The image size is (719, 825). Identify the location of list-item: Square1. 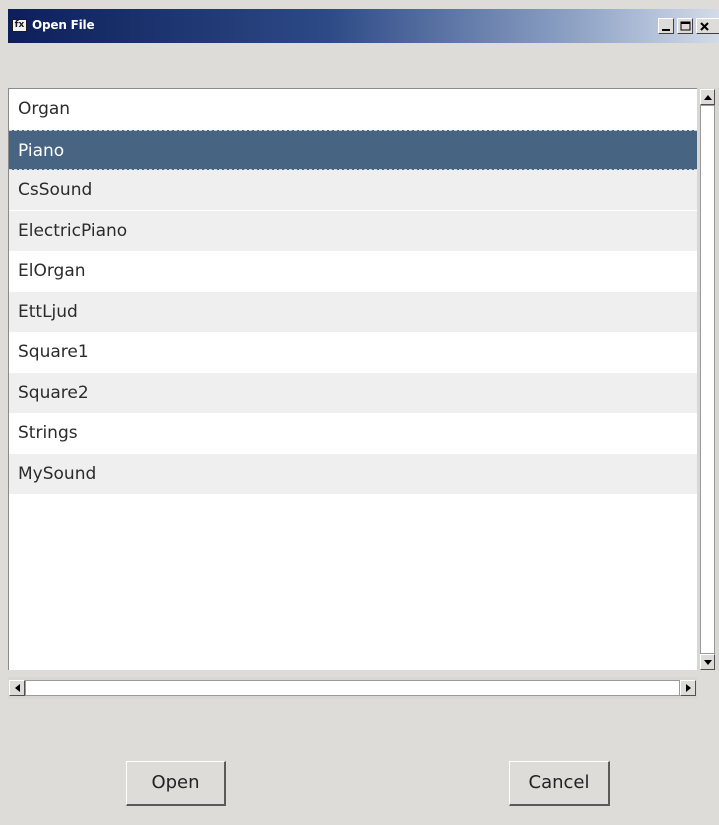
(353, 352).